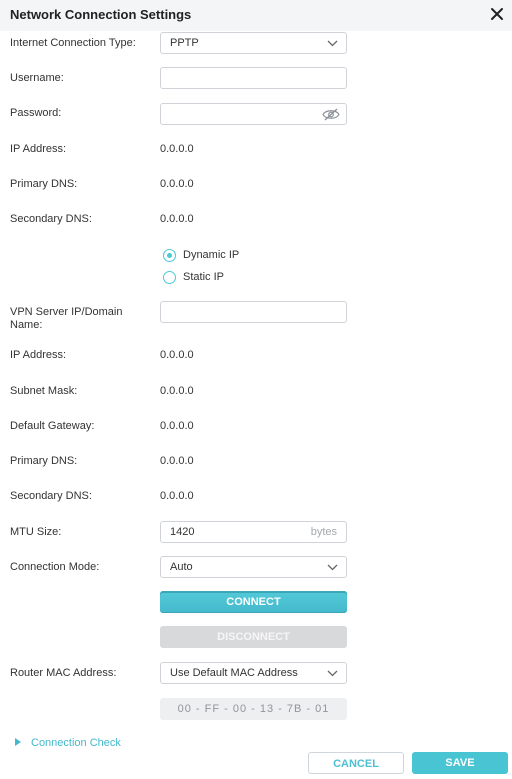 This screenshot has height=779, width=512. Describe the element at coordinates (101, 14) in the screenshot. I see `dialog-title: Network Connection Settings` at that location.